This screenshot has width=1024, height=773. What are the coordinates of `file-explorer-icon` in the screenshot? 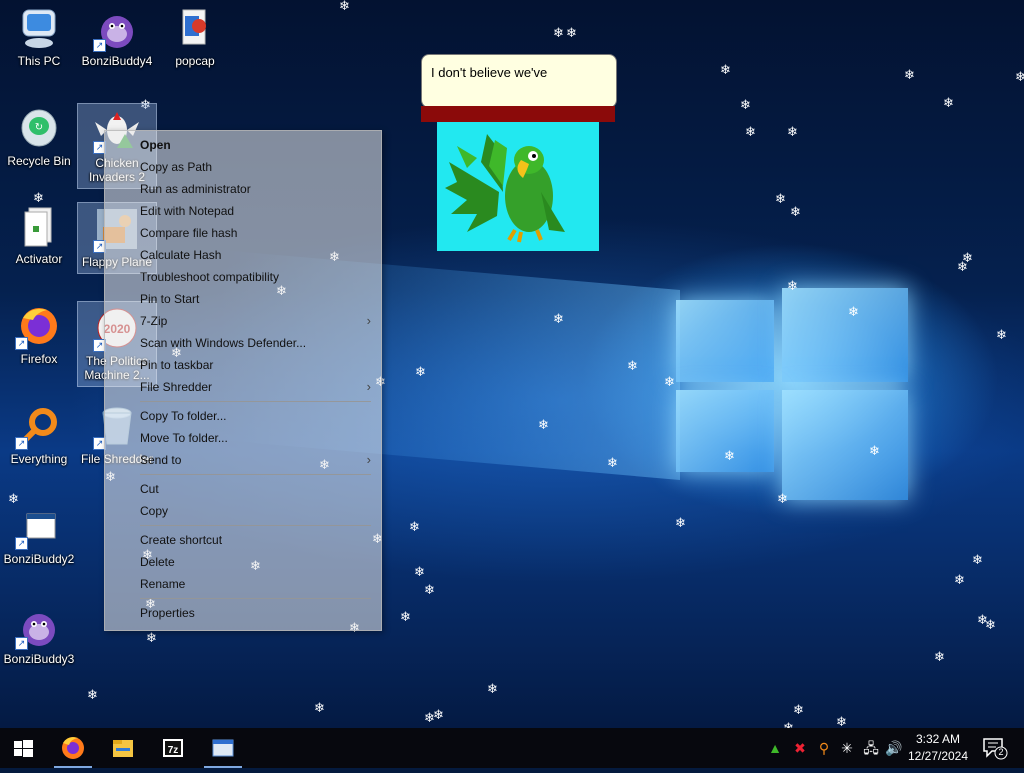 It's located at (123, 748).